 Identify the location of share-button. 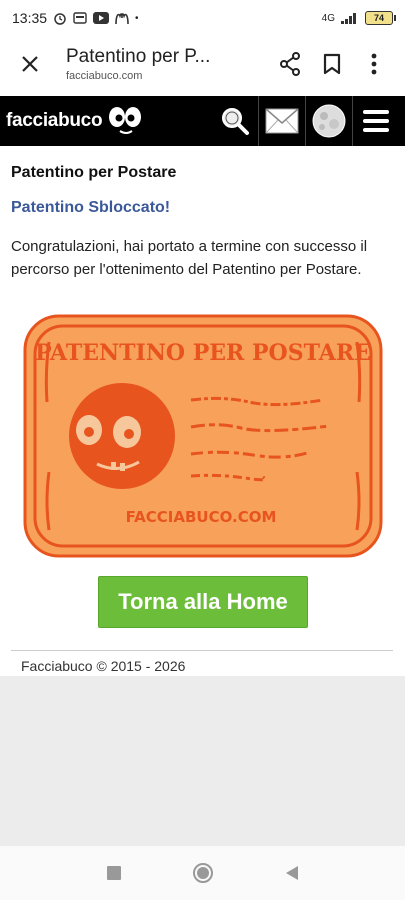
(290, 64).